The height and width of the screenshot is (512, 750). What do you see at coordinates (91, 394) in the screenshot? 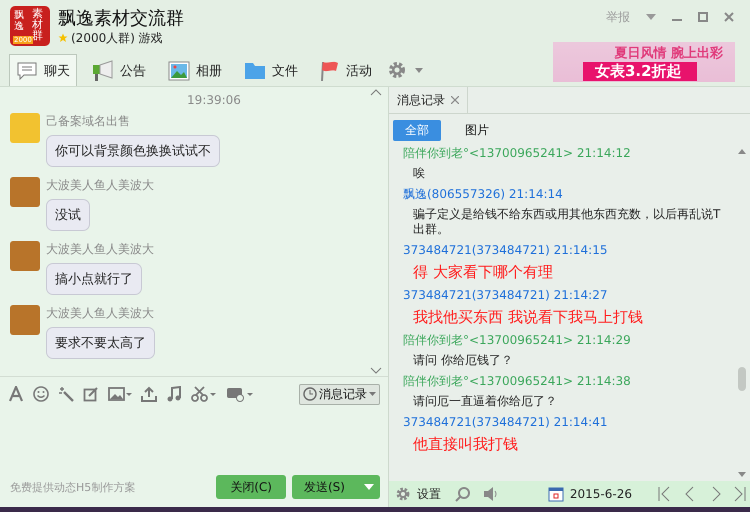
I see `edit-icon` at bounding box center [91, 394].